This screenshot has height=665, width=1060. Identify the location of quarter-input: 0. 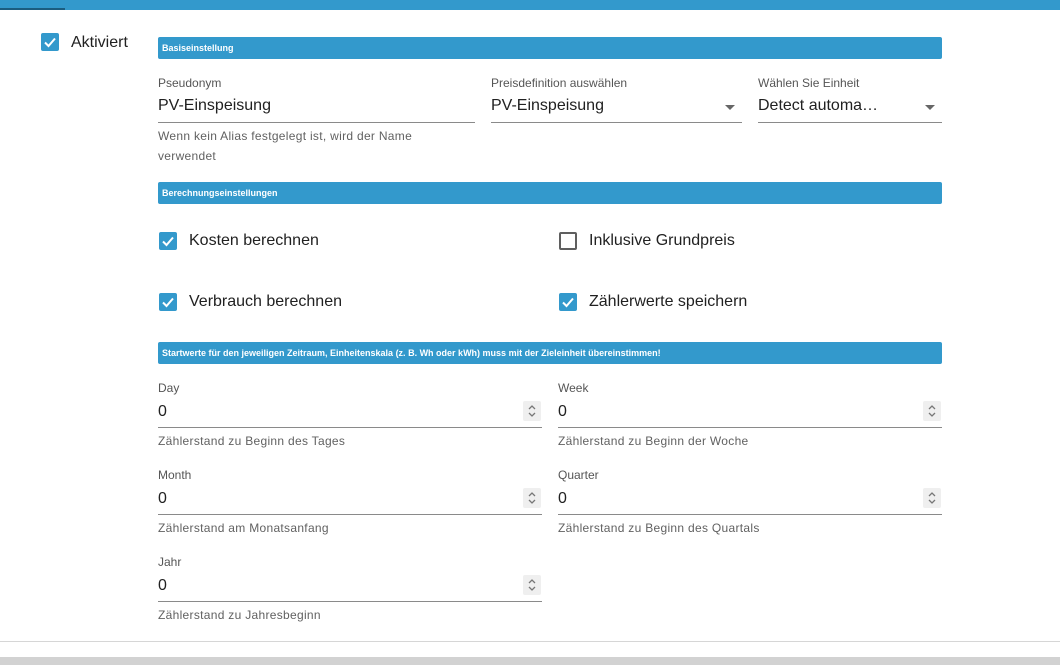
(738, 501).